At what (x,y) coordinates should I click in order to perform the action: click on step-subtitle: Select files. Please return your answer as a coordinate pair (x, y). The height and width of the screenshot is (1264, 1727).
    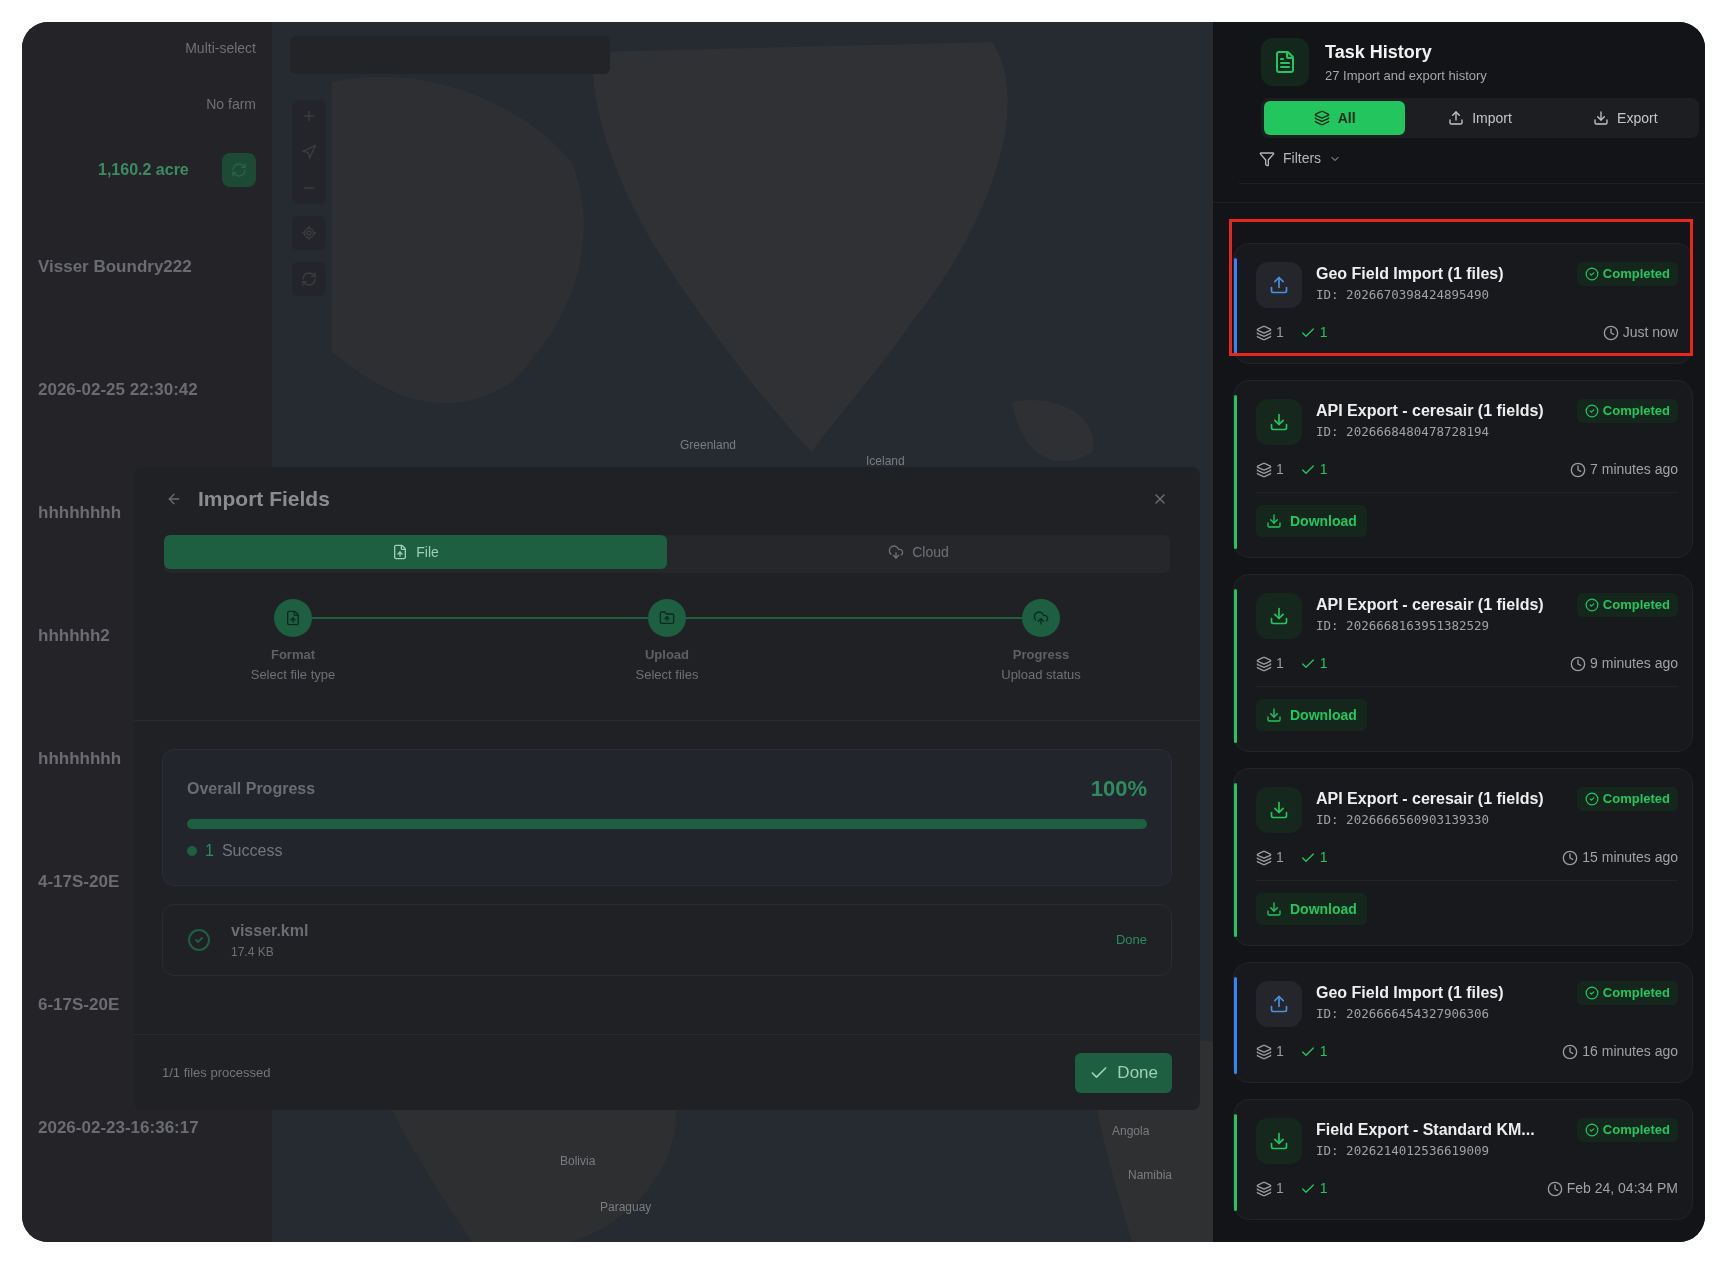
    Looking at the image, I should click on (667, 674).